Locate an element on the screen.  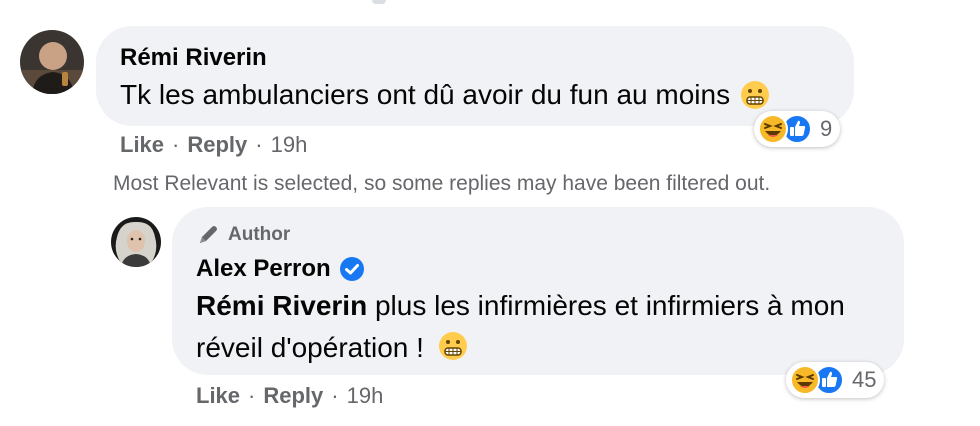
comment-author-name: Rémi Riverin is located at coordinates (193, 58).